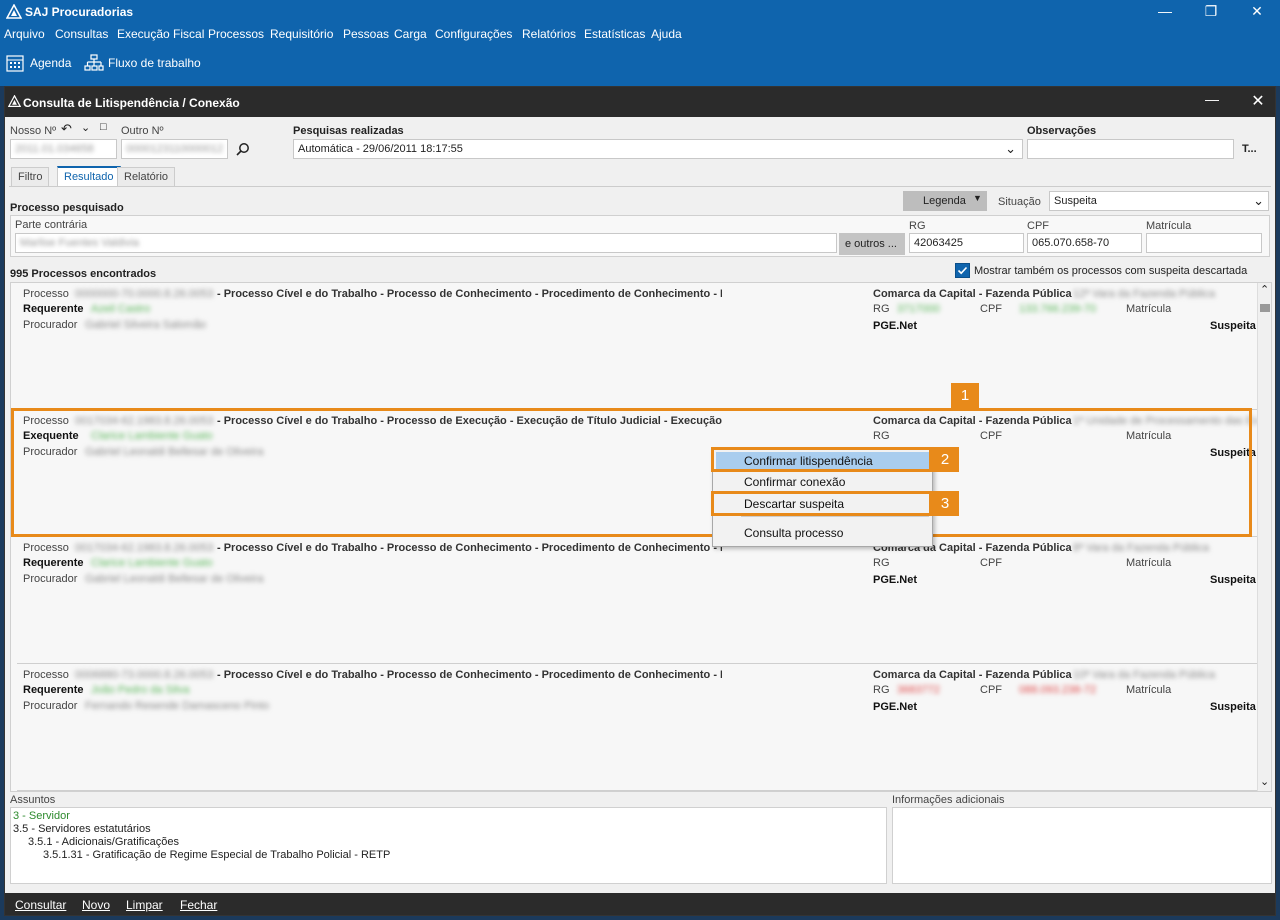 This screenshot has height=920, width=1280. I want to click on record-rg-value: 3717000, so click(918, 309).